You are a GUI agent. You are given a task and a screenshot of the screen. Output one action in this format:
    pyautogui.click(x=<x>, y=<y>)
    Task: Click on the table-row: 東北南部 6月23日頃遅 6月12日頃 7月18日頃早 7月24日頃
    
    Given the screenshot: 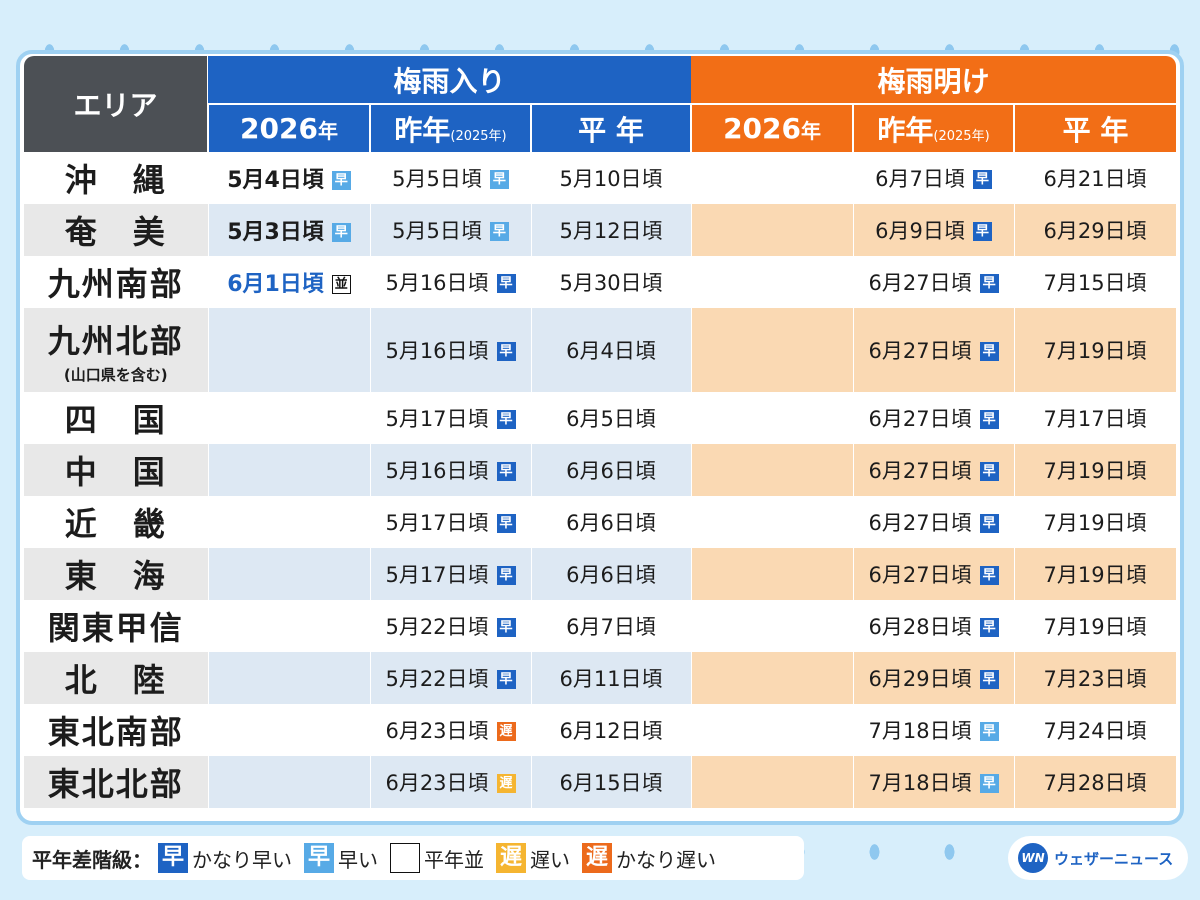 What is the action you would take?
    pyautogui.click(x=600, y=730)
    